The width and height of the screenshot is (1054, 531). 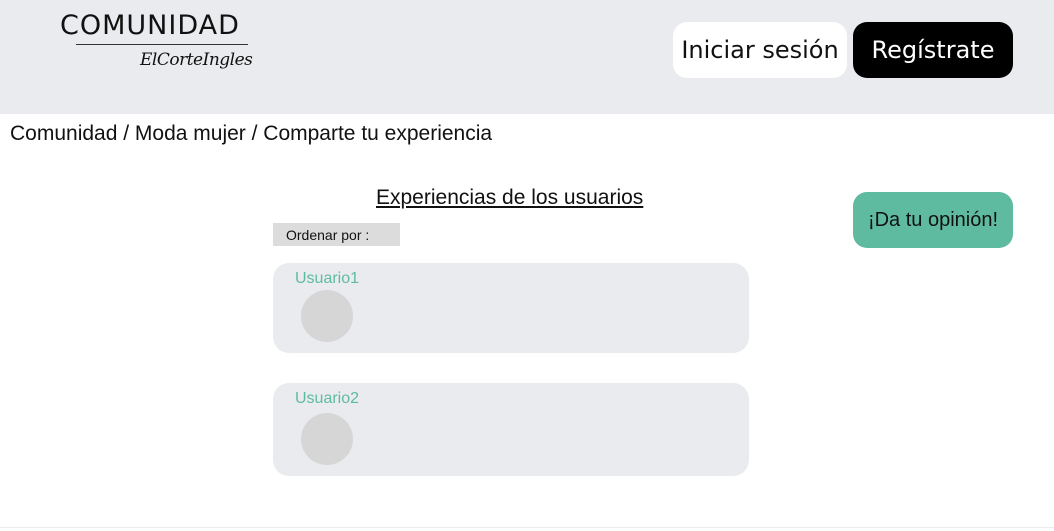 What do you see at coordinates (162, 44) in the screenshot?
I see `logo-divider` at bounding box center [162, 44].